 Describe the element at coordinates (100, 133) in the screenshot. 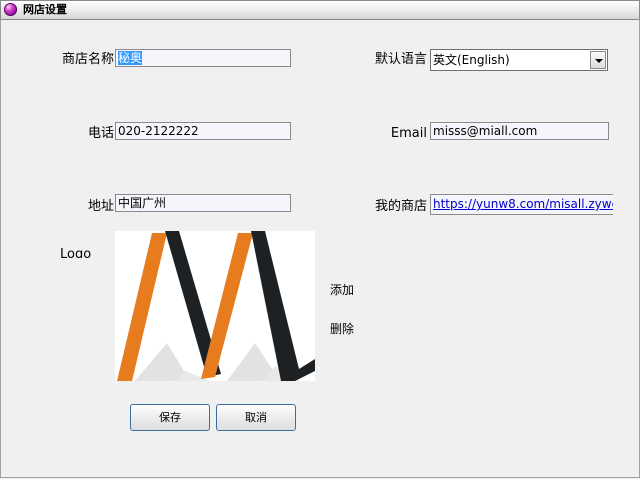

I see `phone-label: 电话` at that location.